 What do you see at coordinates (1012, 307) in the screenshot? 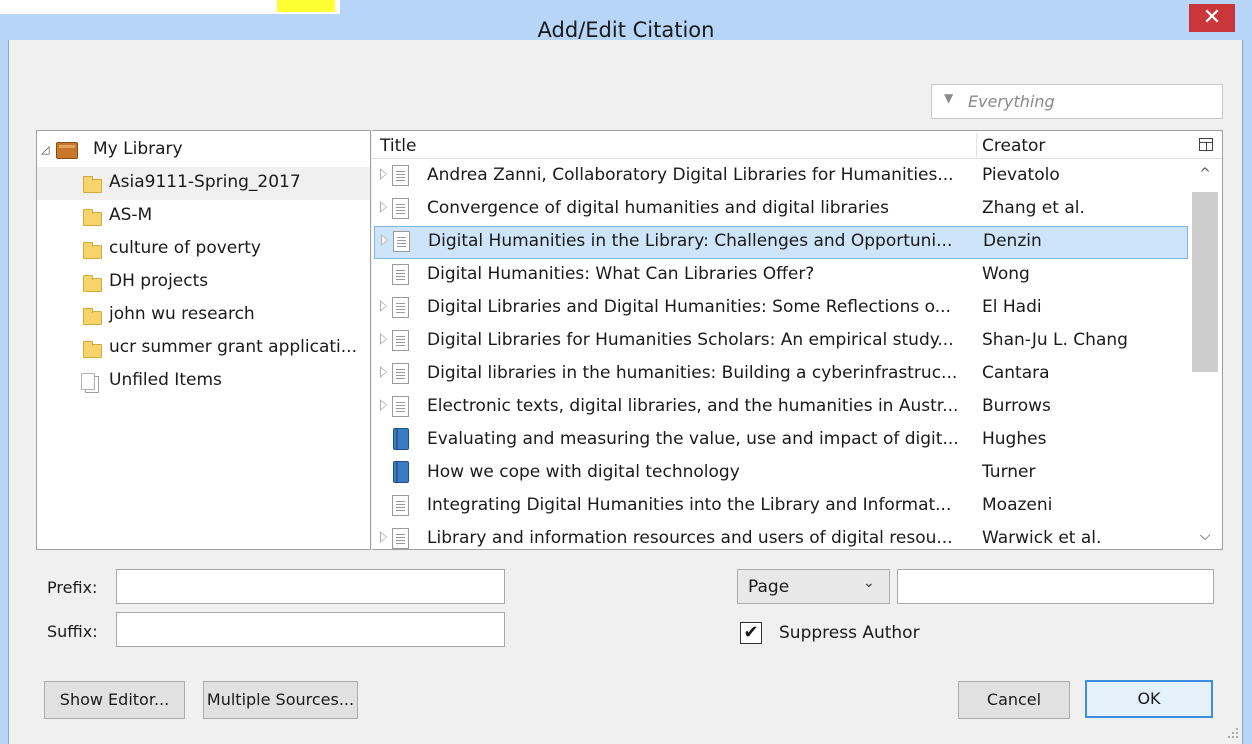
I see `row-creator: El Hadi` at bounding box center [1012, 307].